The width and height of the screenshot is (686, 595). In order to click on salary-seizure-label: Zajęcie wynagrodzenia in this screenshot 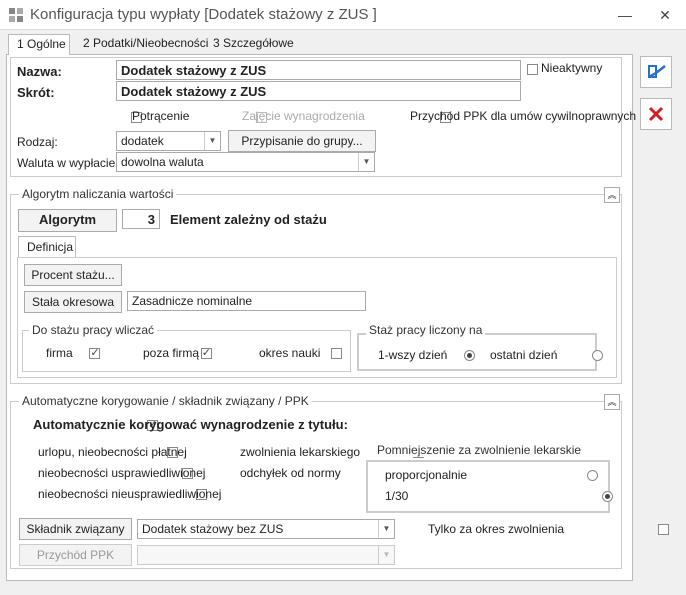, I will do `click(303, 116)`.